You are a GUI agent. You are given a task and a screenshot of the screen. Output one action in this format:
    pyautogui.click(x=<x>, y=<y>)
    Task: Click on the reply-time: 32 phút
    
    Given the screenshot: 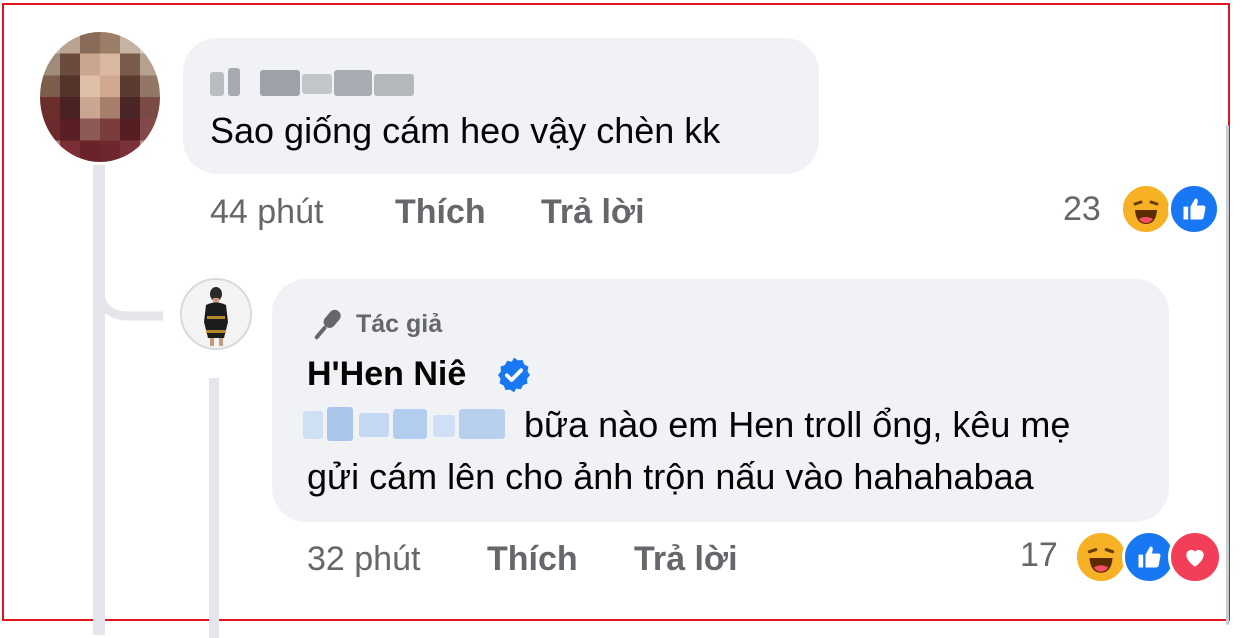 What is the action you would take?
    pyautogui.click(x=363, y=559)
    